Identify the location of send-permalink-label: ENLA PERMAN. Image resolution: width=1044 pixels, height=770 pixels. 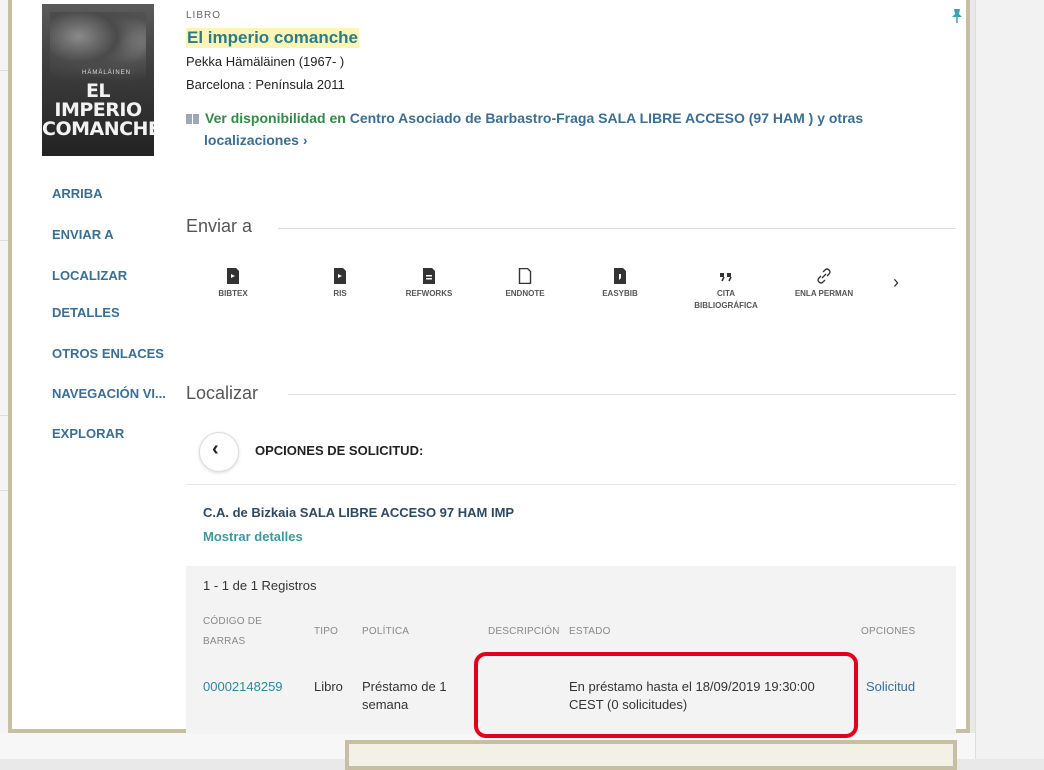
(824, 293).